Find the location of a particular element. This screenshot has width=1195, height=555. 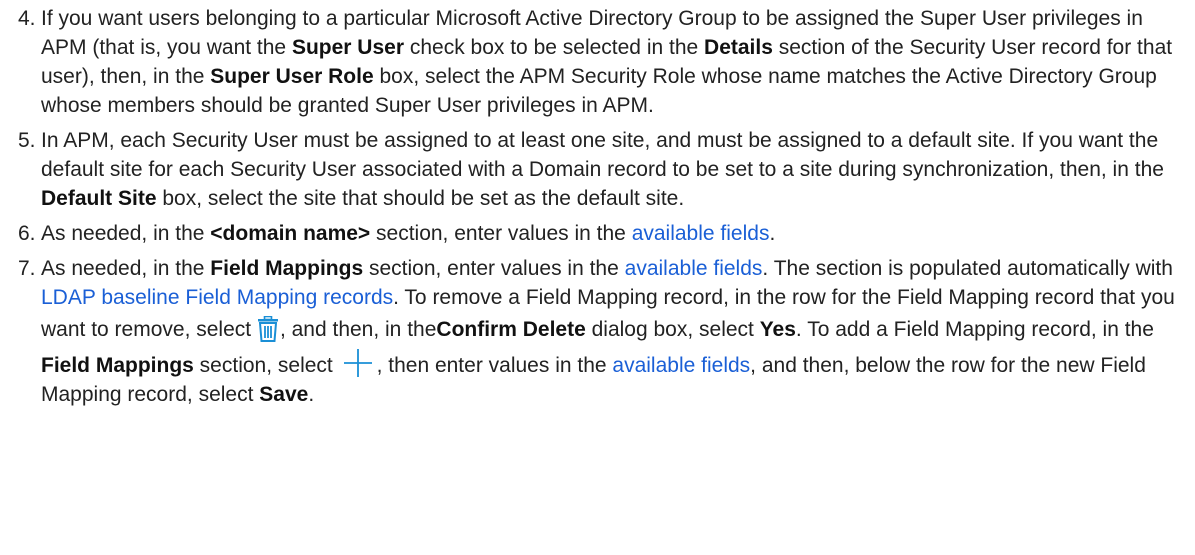

step-text: , then enter values in the is located at coordinates (494, 365).